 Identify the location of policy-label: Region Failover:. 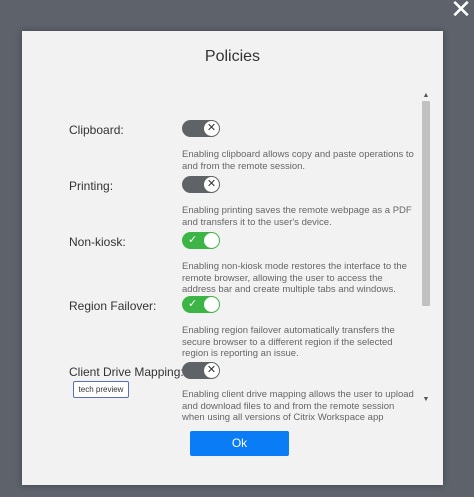
(113, 306).